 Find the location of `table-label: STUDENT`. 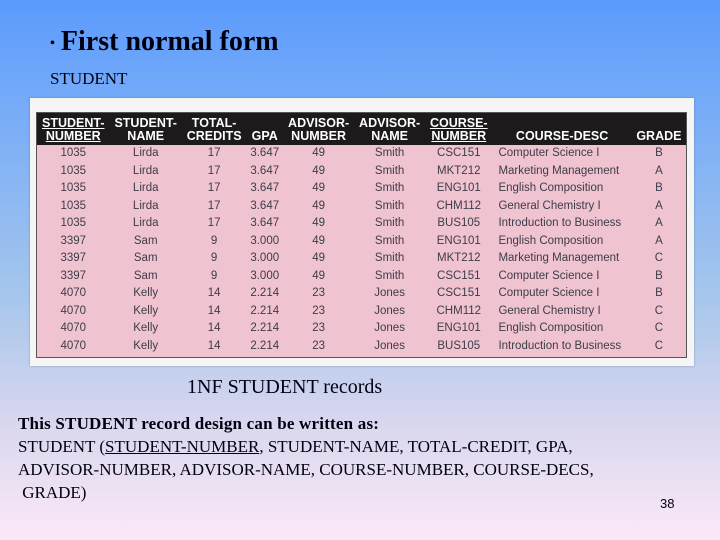

table-label: STUDENT is located at coordinates (89, 78).